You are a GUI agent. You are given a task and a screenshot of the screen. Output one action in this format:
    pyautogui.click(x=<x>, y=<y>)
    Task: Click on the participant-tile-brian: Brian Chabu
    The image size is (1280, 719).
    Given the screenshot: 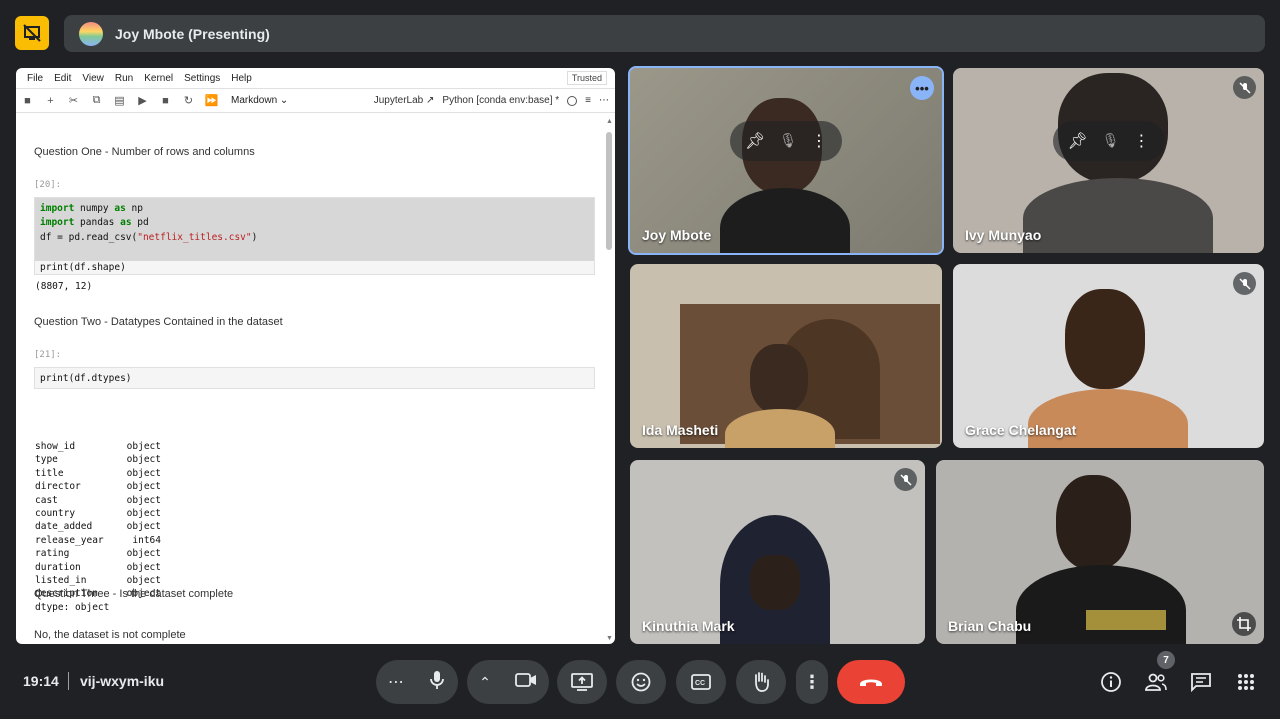 What is the action you would take?
    pyautogui.click(x=1100, y=552)
    